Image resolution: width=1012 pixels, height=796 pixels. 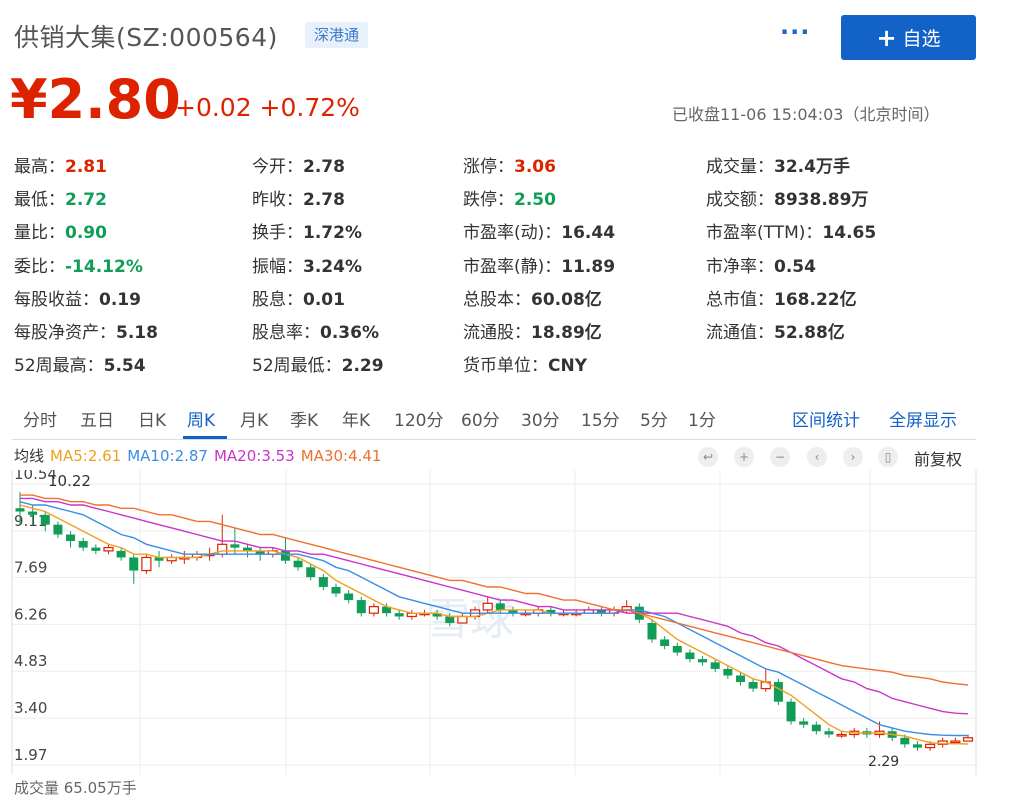 I want to click on period-tab: 年K, so click(x=356, y=418).